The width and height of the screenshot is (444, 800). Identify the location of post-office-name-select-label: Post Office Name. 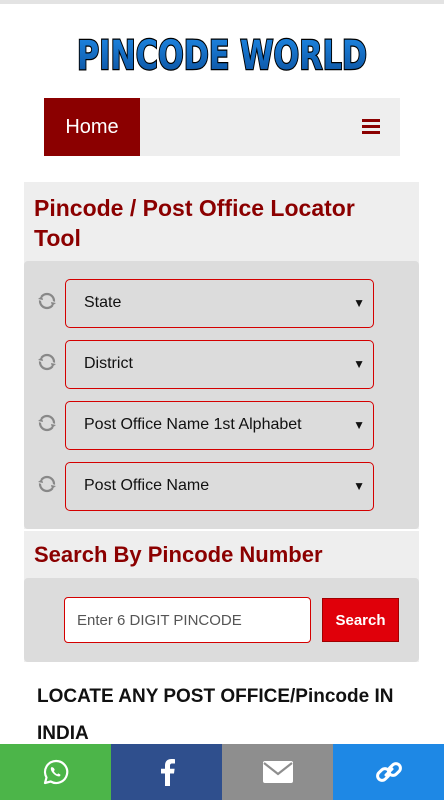
(147, 485).